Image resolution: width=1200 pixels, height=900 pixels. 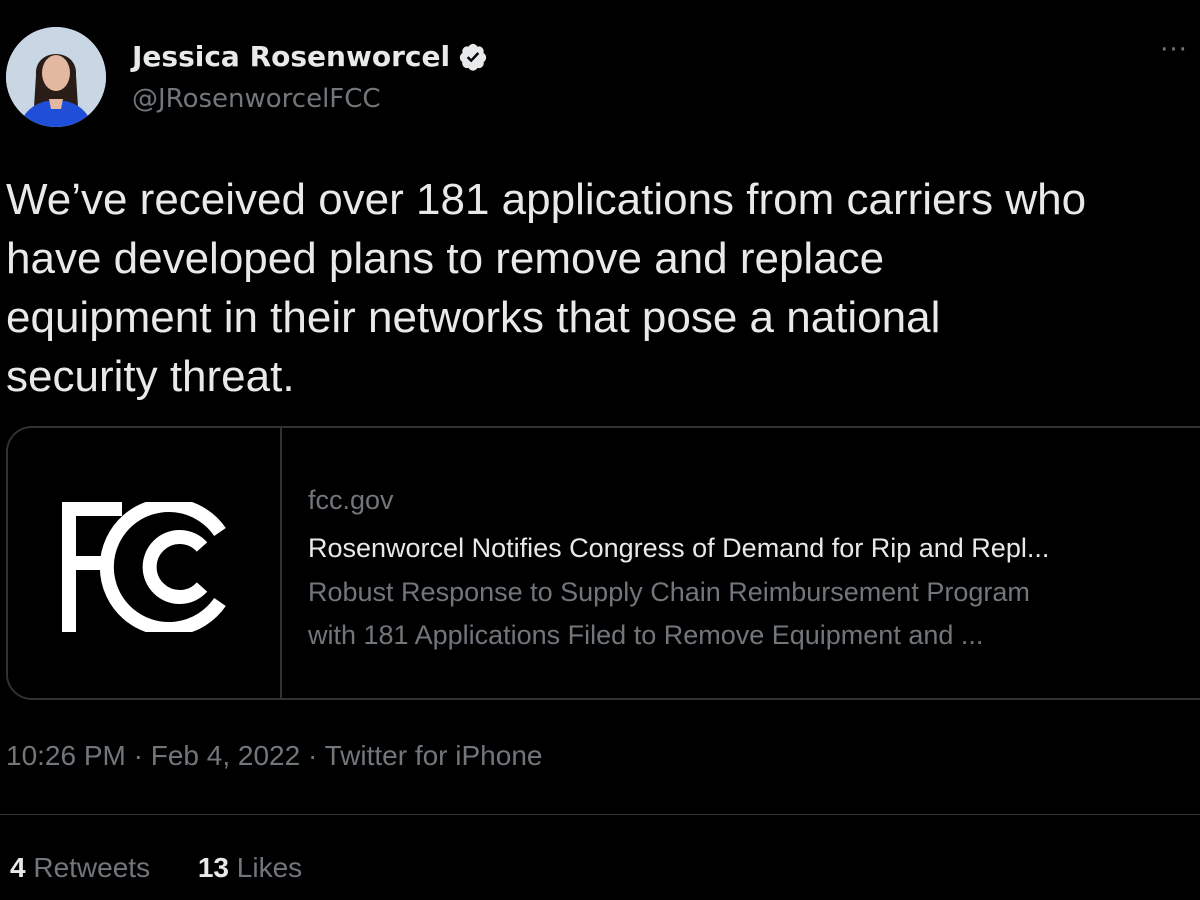 I want to click on tweet-stats: 4 Retweets 13 Likes, so click(x=176, y=868).